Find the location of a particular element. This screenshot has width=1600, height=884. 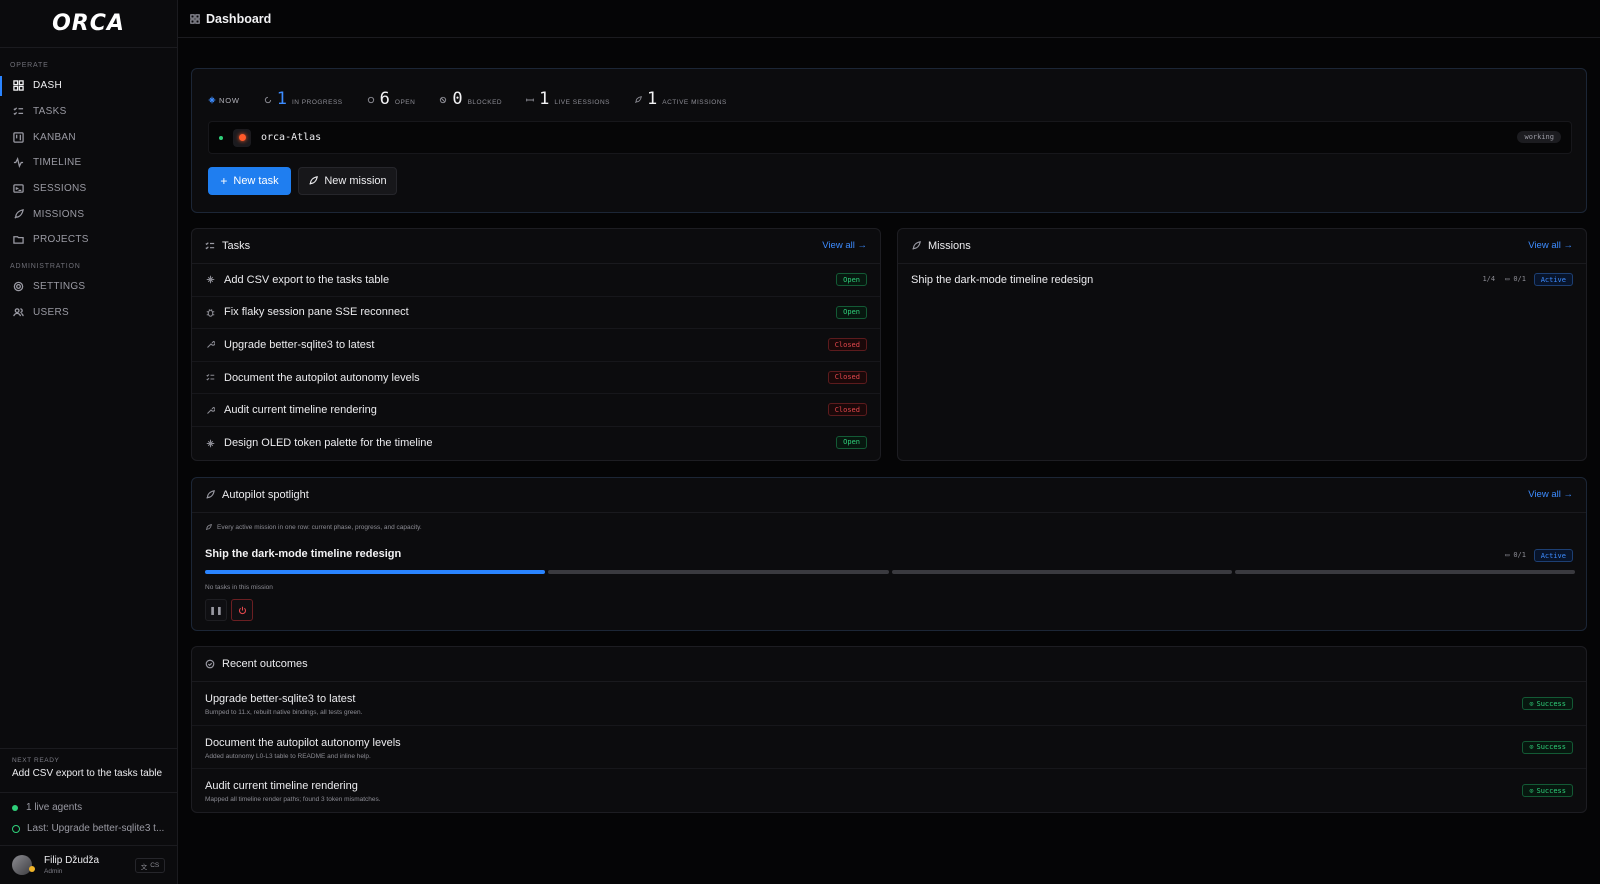

stat-live-sessions: 1 LIVE SESSIONS is located at coordinates (568, 99).